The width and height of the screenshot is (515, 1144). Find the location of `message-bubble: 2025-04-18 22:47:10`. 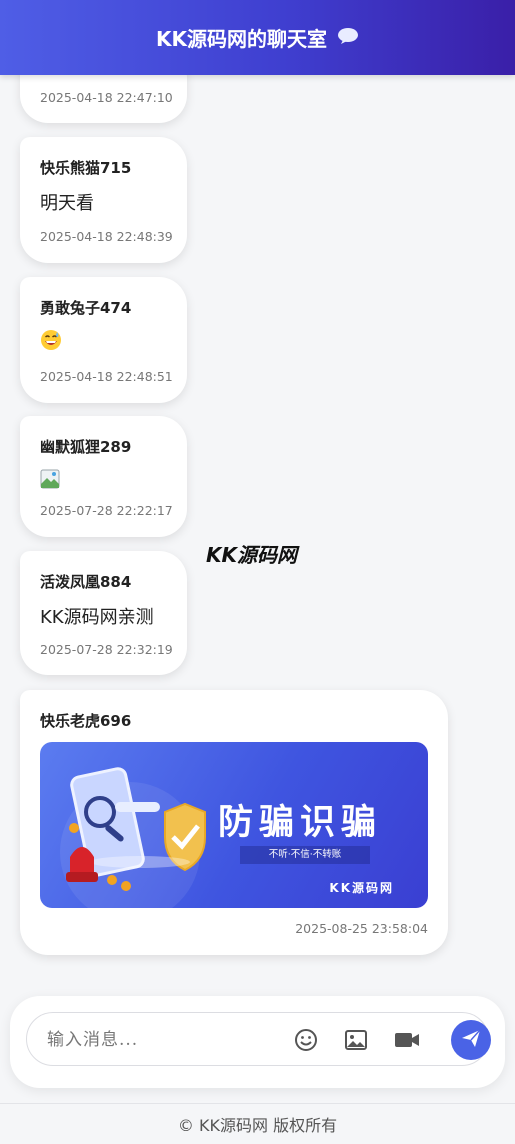

message-bubble: 2025-04-18 22:47:10 is located at coordinates (103, 99).